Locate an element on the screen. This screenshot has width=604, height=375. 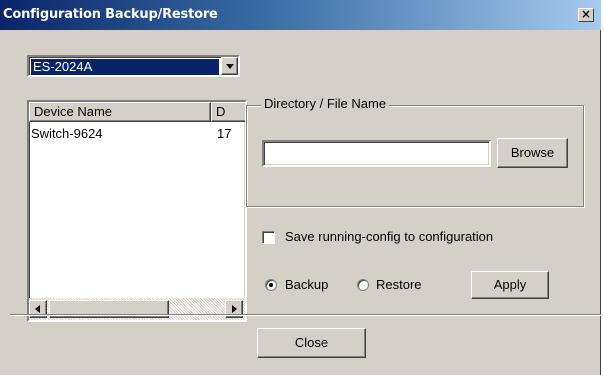
backup-radio is located at coordinates (271, 285).